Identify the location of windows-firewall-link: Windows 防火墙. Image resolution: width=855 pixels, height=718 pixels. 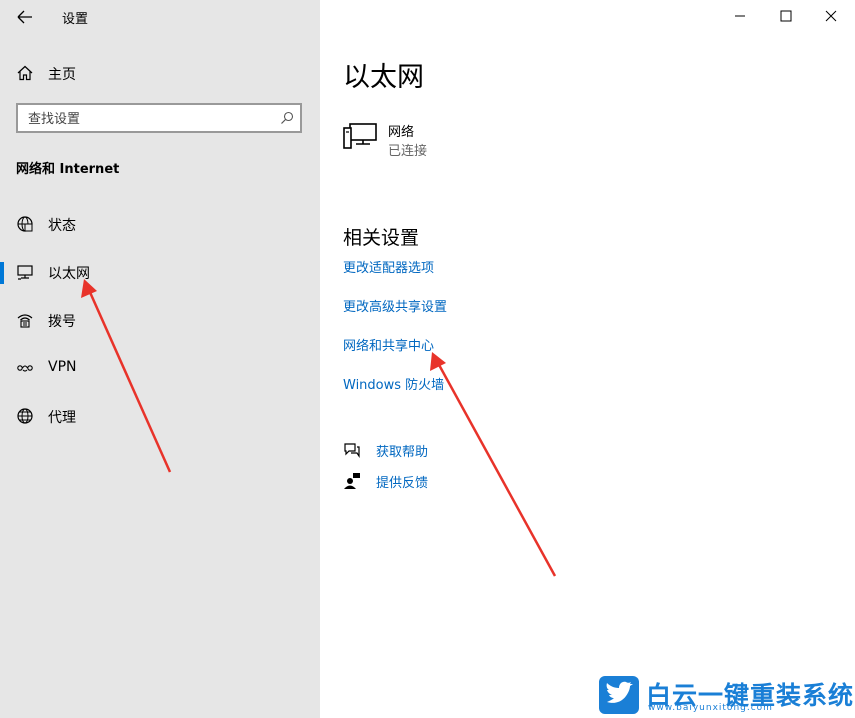
(393, 383).